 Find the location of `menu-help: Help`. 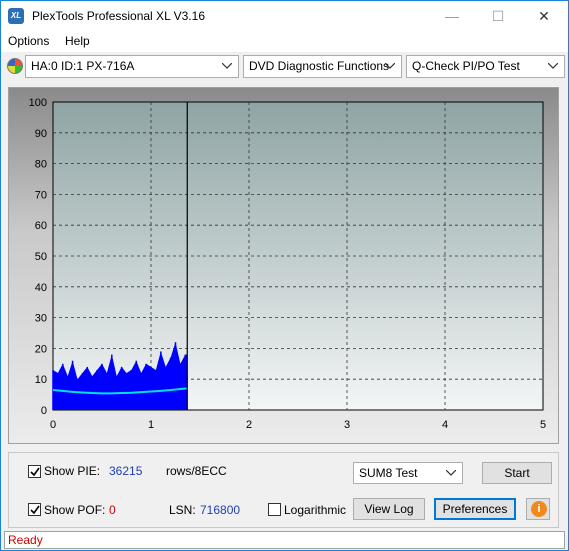

menu-help: Help is located at coordinates (77, 41).